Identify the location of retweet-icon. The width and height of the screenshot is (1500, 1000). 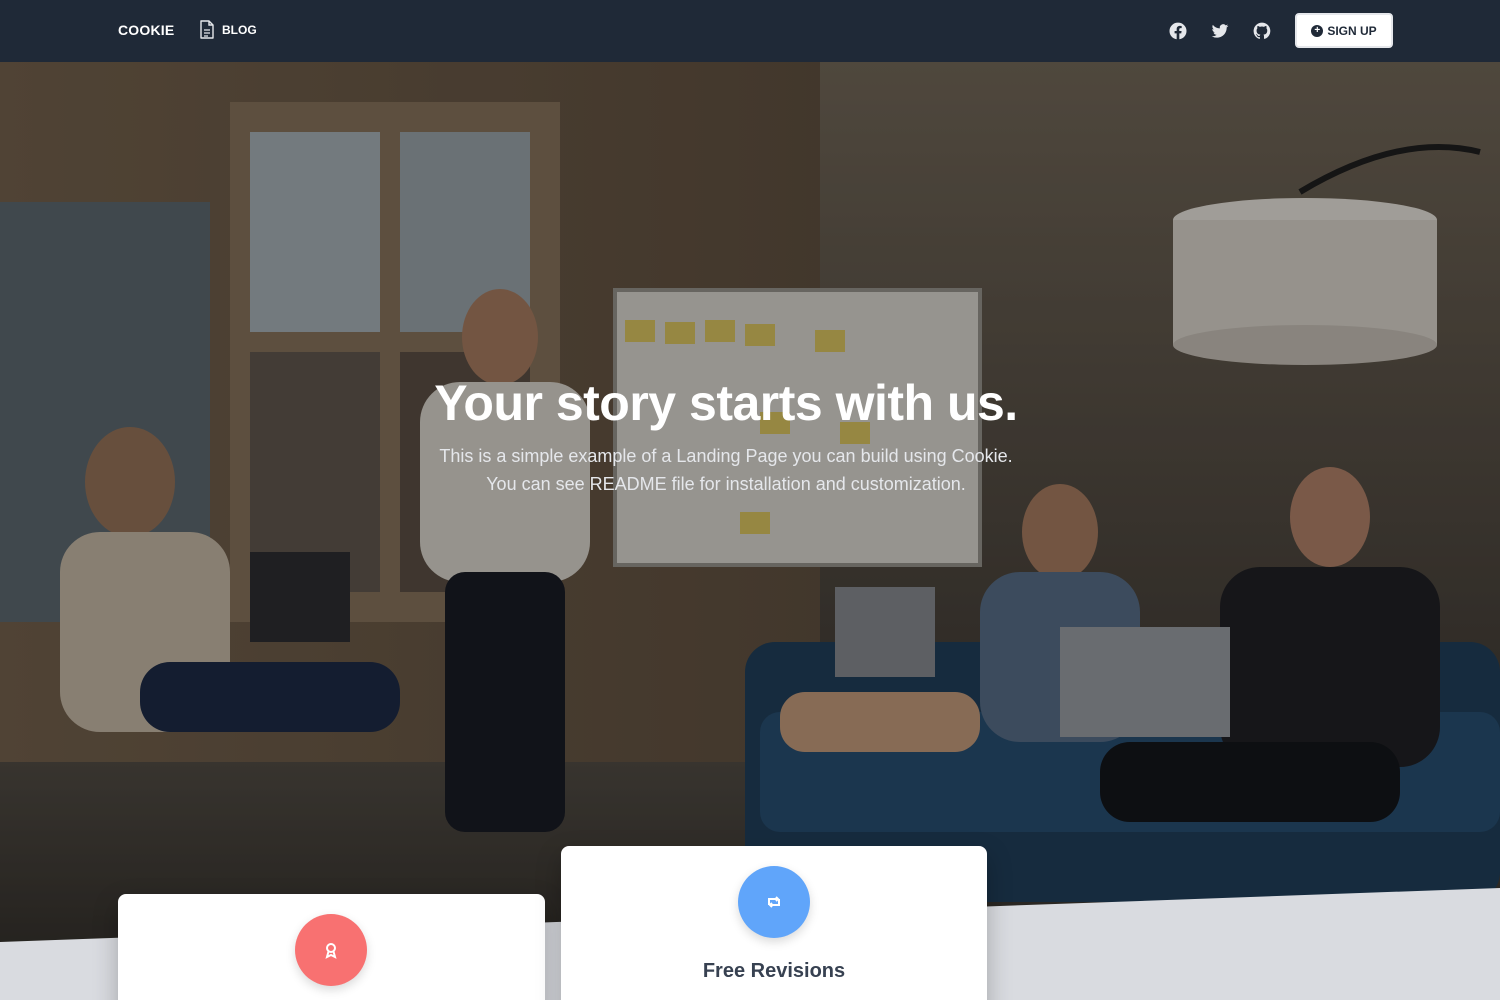
(774, 902).